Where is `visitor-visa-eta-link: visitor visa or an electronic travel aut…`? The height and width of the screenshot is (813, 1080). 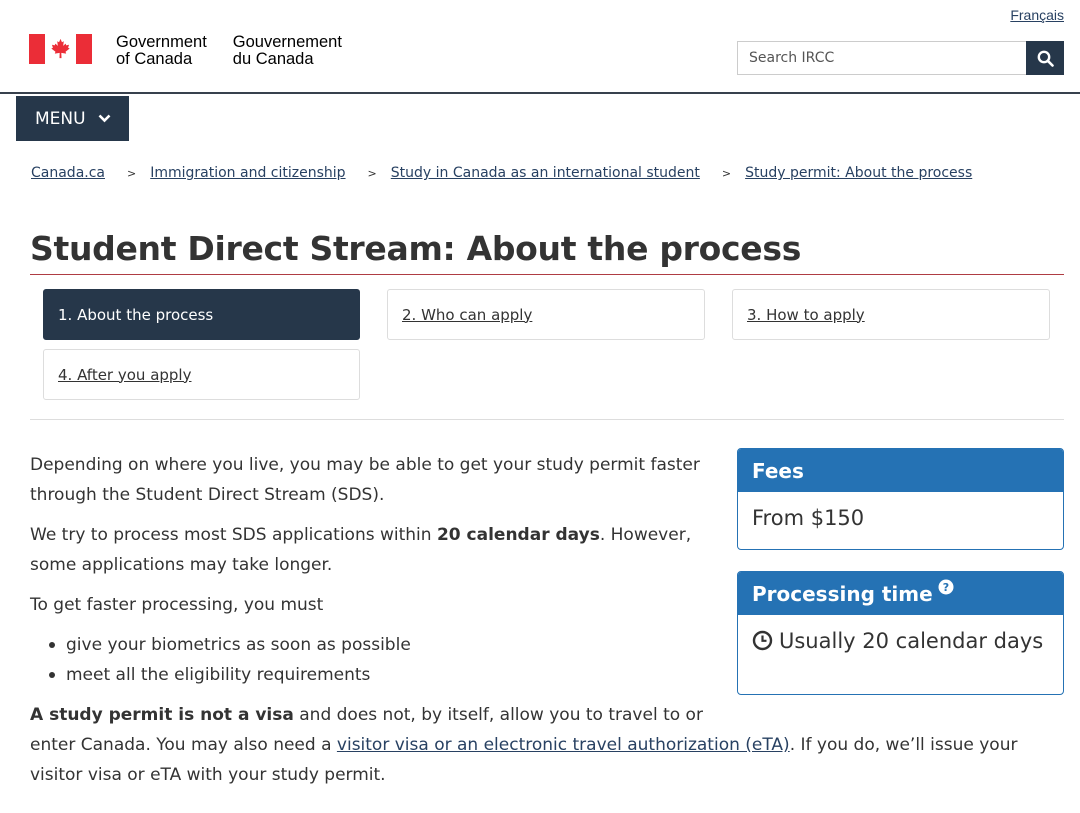
visitor-visa-eta-link: visitor visa or an electronic travel aut… is located at coordinates (563, 745).